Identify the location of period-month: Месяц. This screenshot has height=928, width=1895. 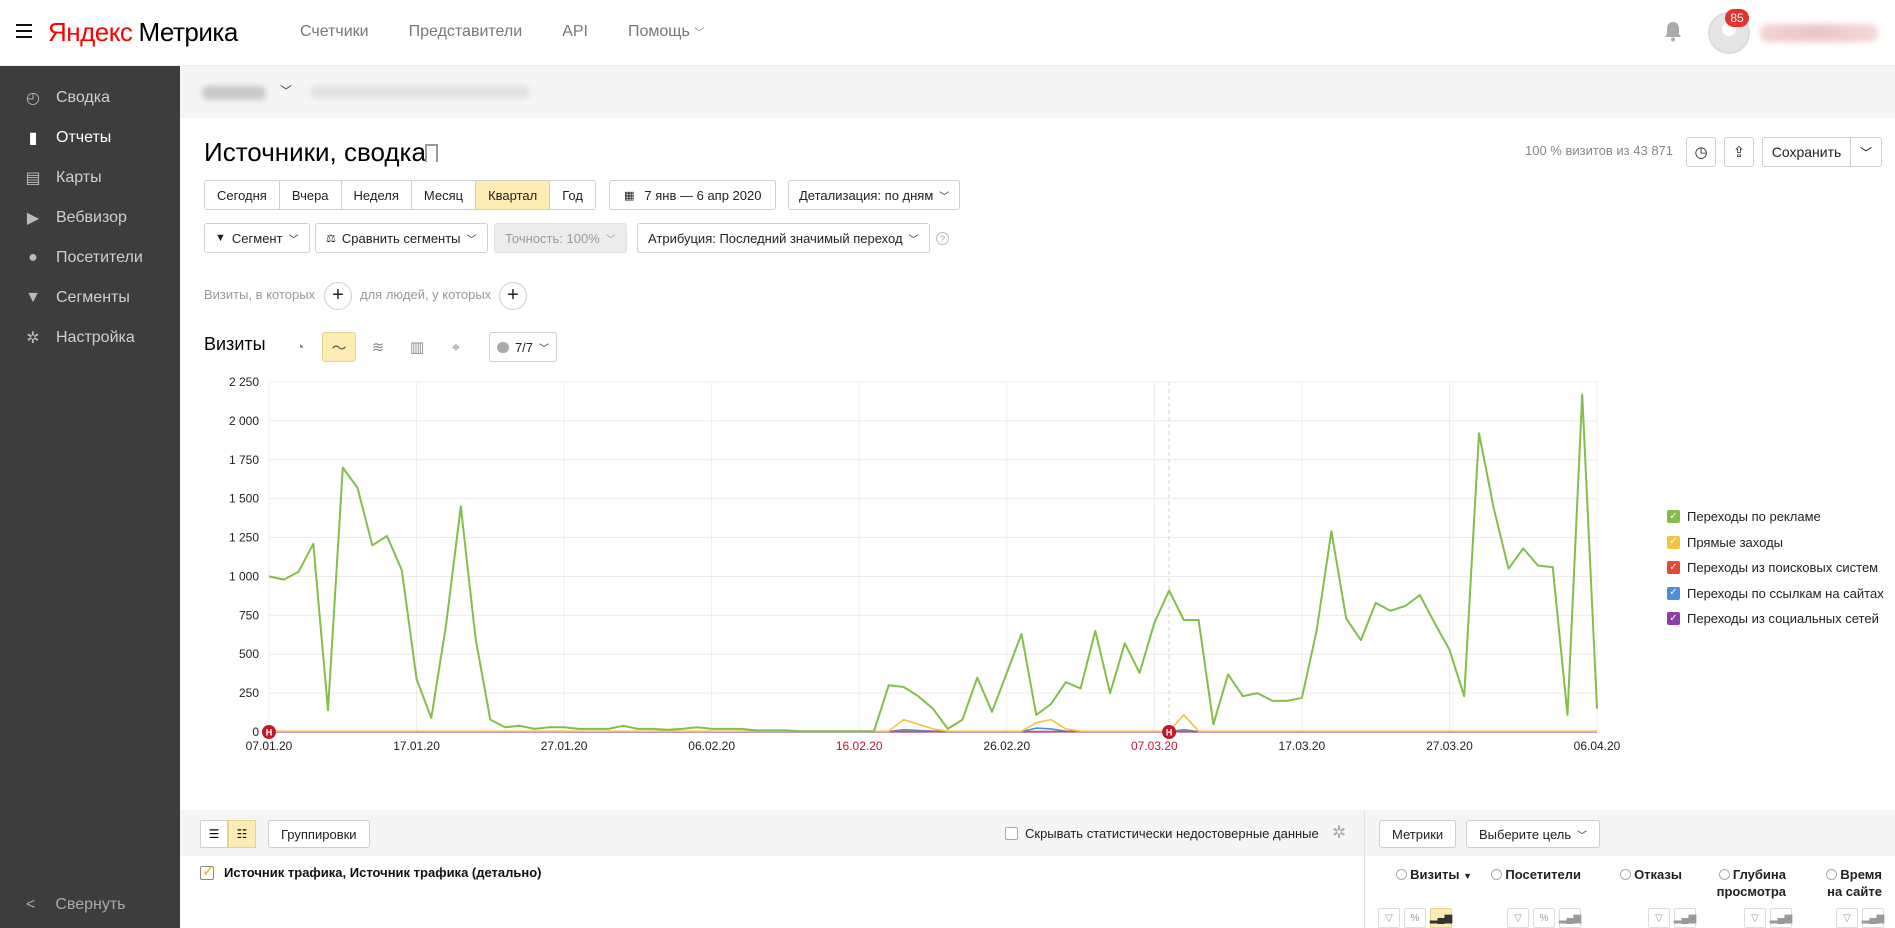
(444, 195).